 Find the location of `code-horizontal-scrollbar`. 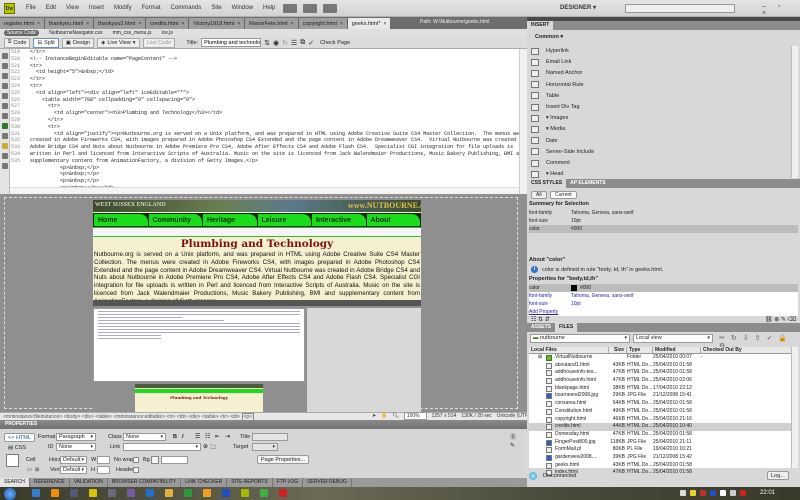

code-horizontal-scrollbar is located at coordinates (264, 190).